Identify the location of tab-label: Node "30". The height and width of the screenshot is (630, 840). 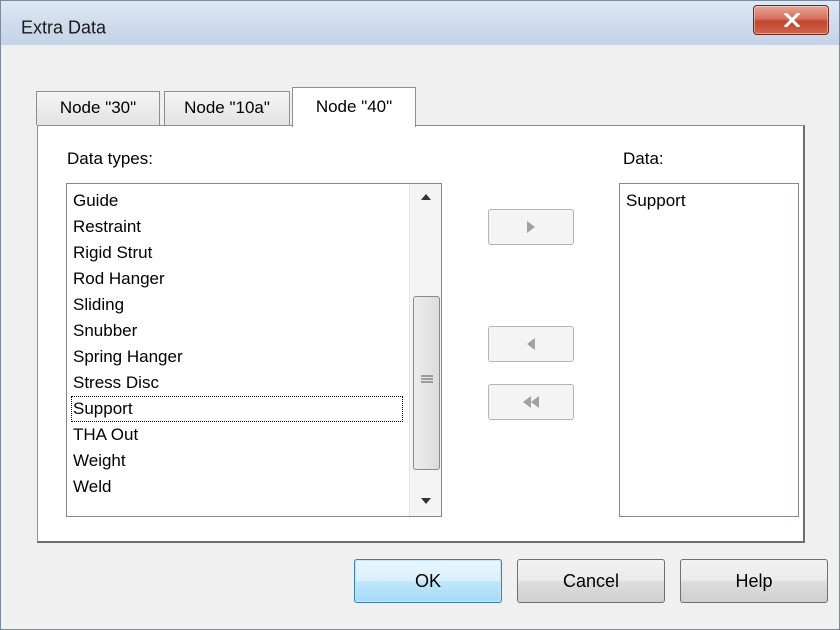
(98, 107).